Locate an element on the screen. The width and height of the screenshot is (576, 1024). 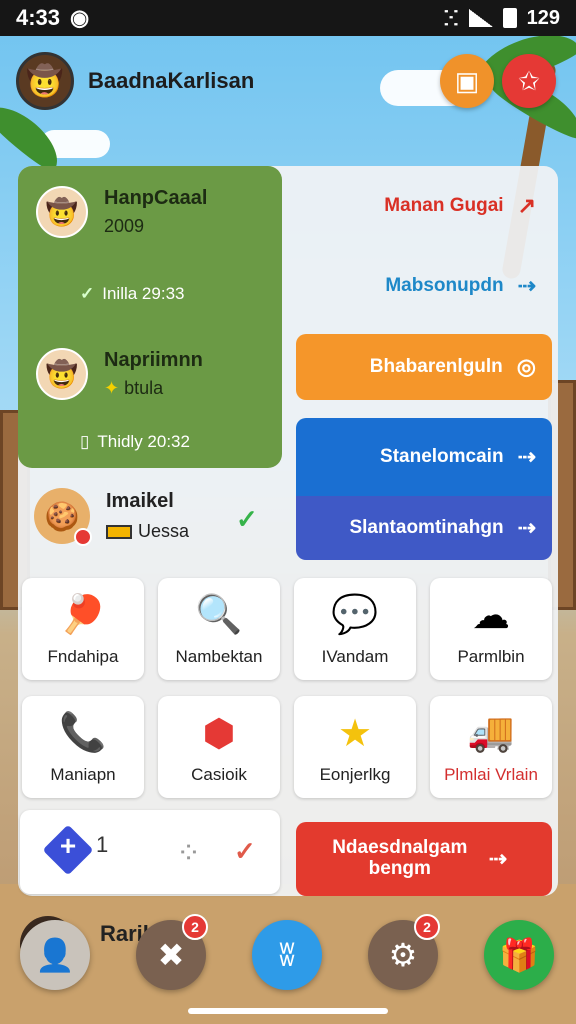
nav-profile-button: 👤 is located at coordinates (55, 955).